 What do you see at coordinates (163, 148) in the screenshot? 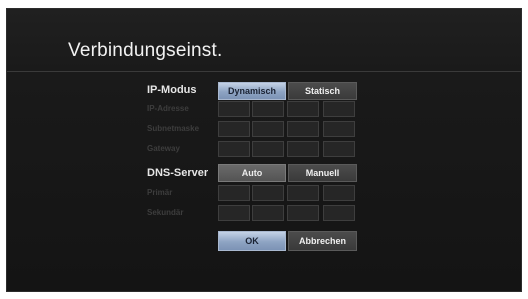
I see `gateway-label: Gateway` at bounding box center [163, 148].